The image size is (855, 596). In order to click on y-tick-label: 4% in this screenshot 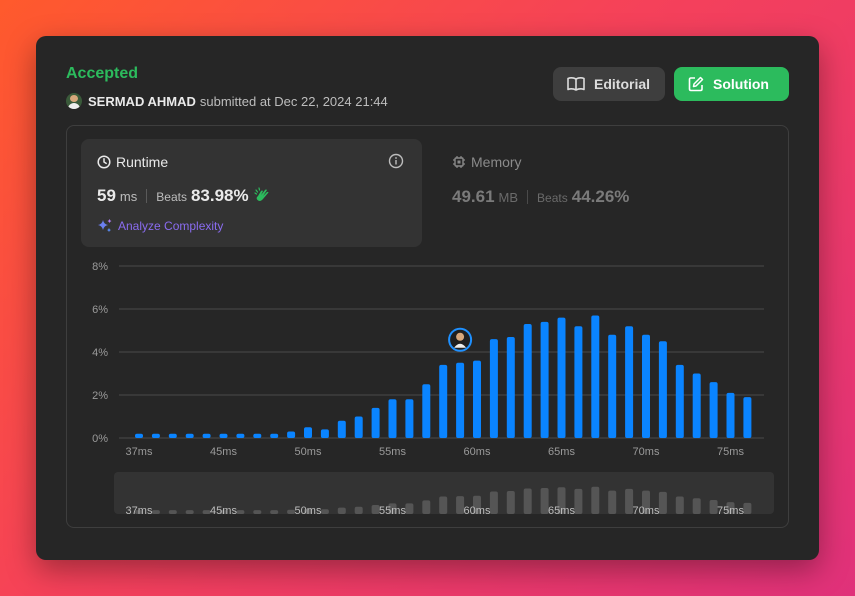, I will do `click(100, 353)`.